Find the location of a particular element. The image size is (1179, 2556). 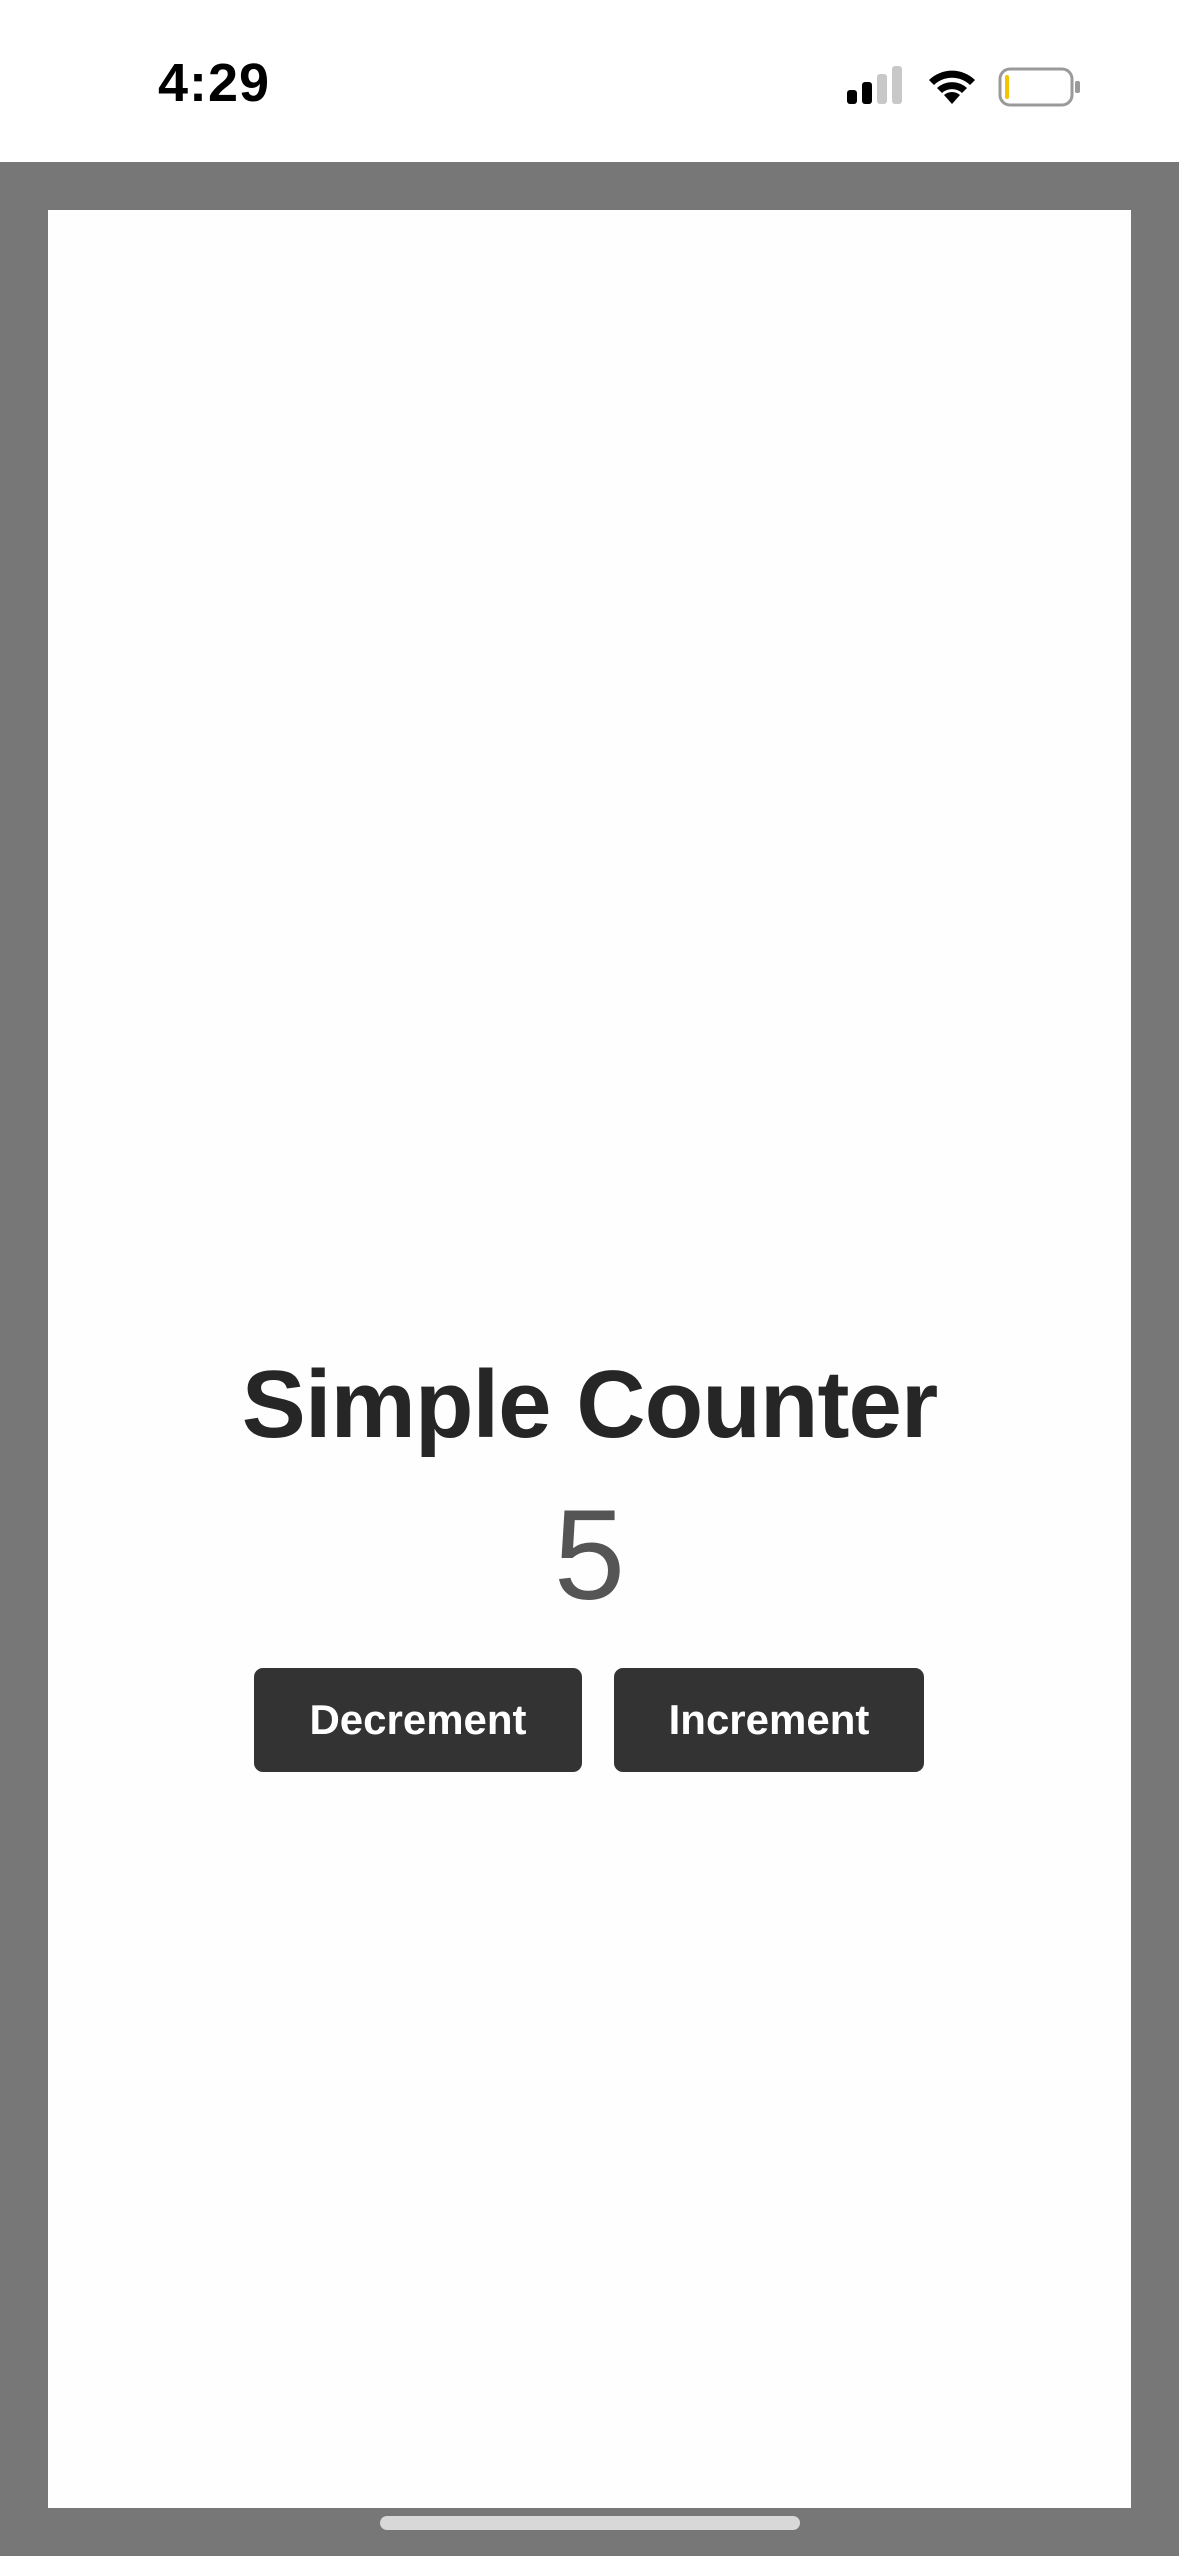

wifi-icon is located at coordinates (952, 87).